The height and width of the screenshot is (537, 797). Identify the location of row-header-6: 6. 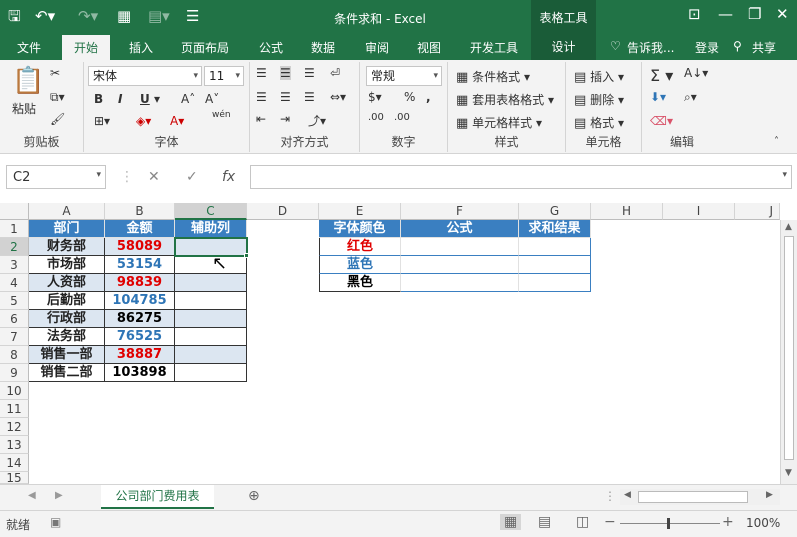
(14, 319).